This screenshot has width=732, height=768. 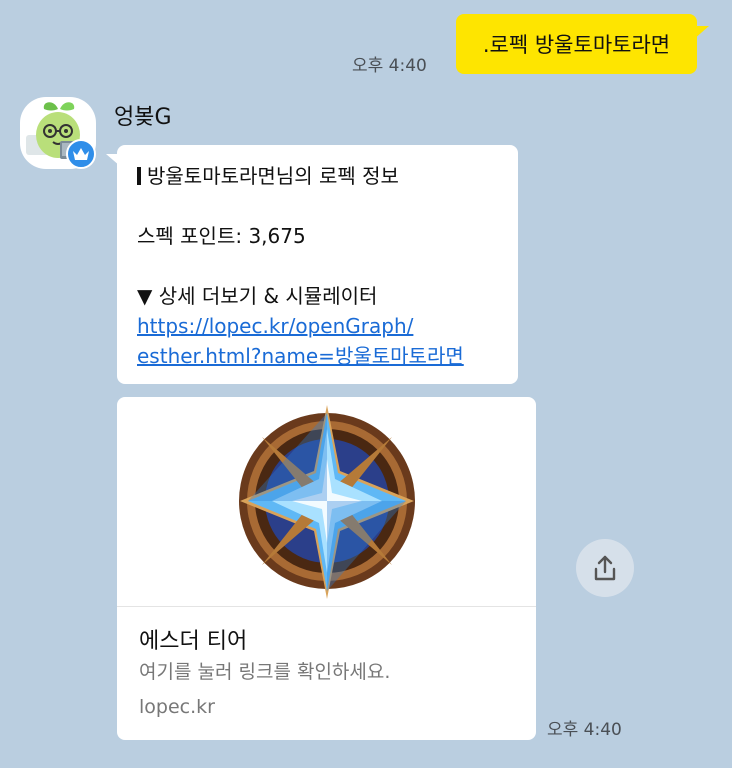 I want to click on card-time: 오후 4:40, so click(x=584, y=730).